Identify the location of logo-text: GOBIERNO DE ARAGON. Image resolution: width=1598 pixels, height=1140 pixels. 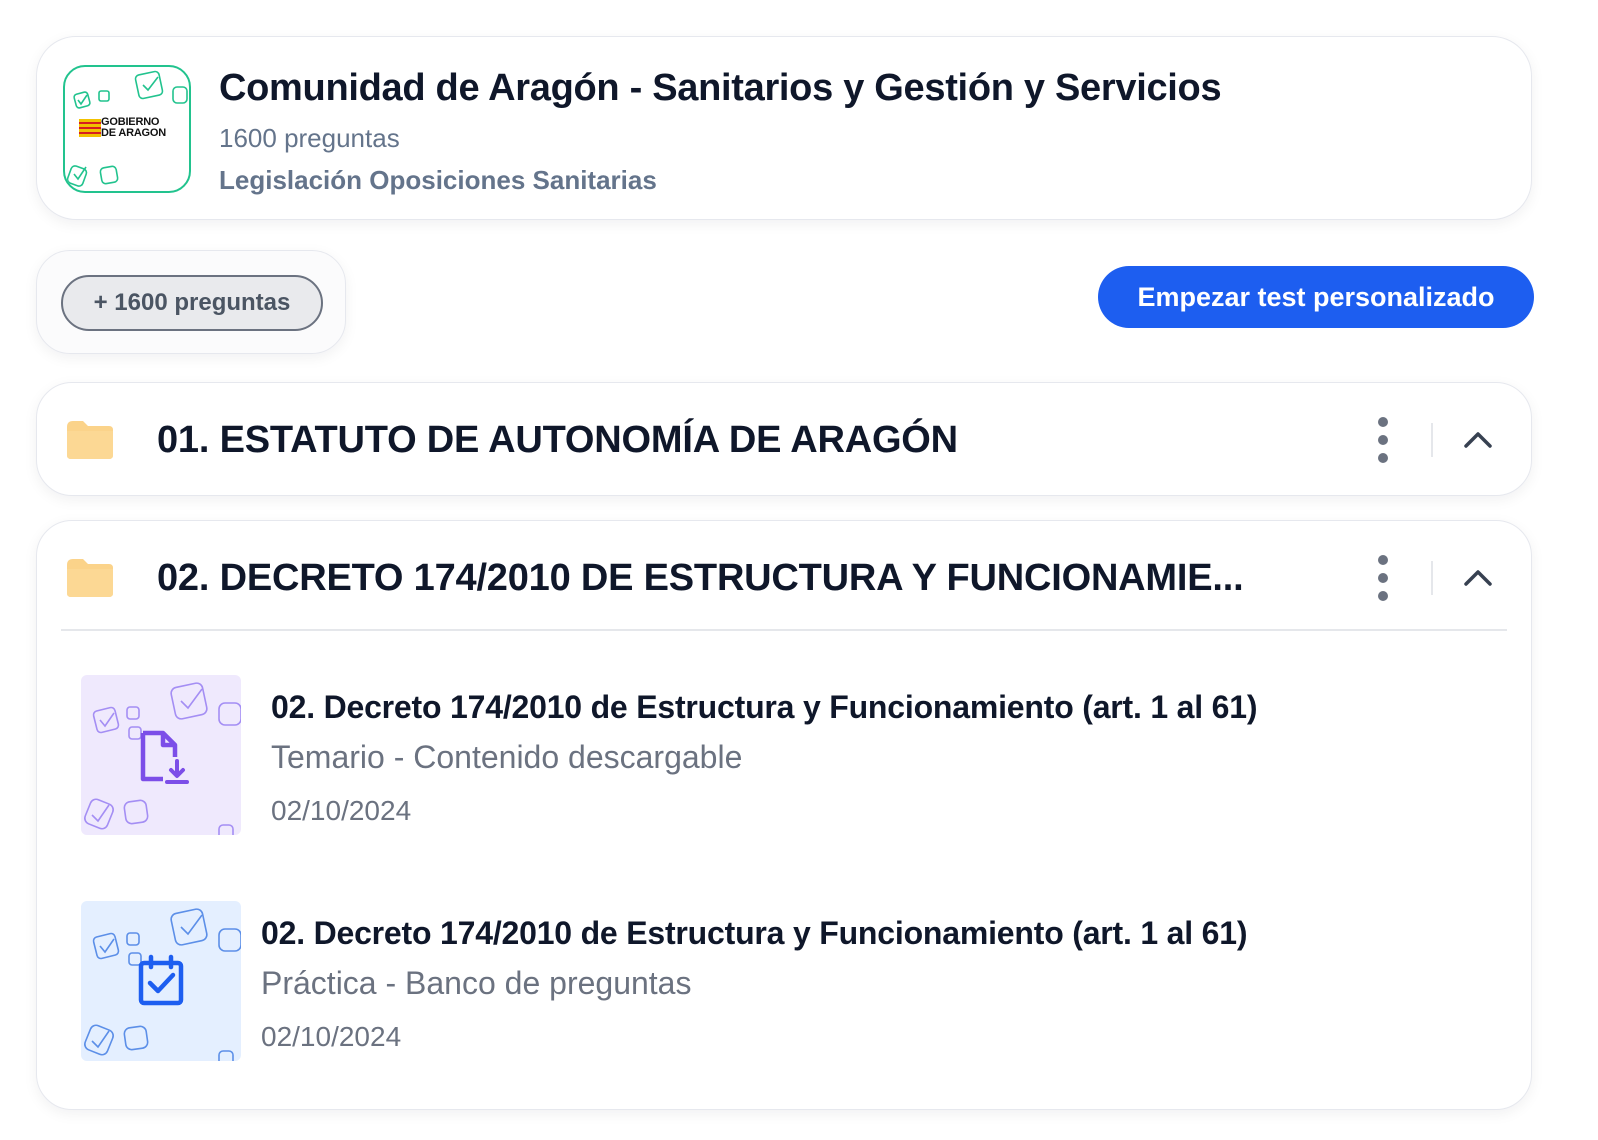
(133, 128).